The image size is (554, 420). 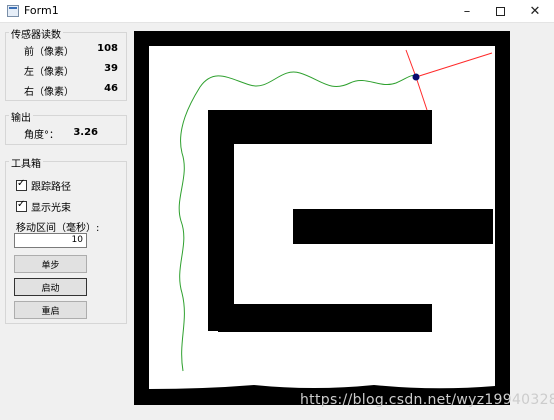 What do you see at coordinates (320, 127) in the screenshot?
I see `wall-top-bar` at bounding box center [320, 127].